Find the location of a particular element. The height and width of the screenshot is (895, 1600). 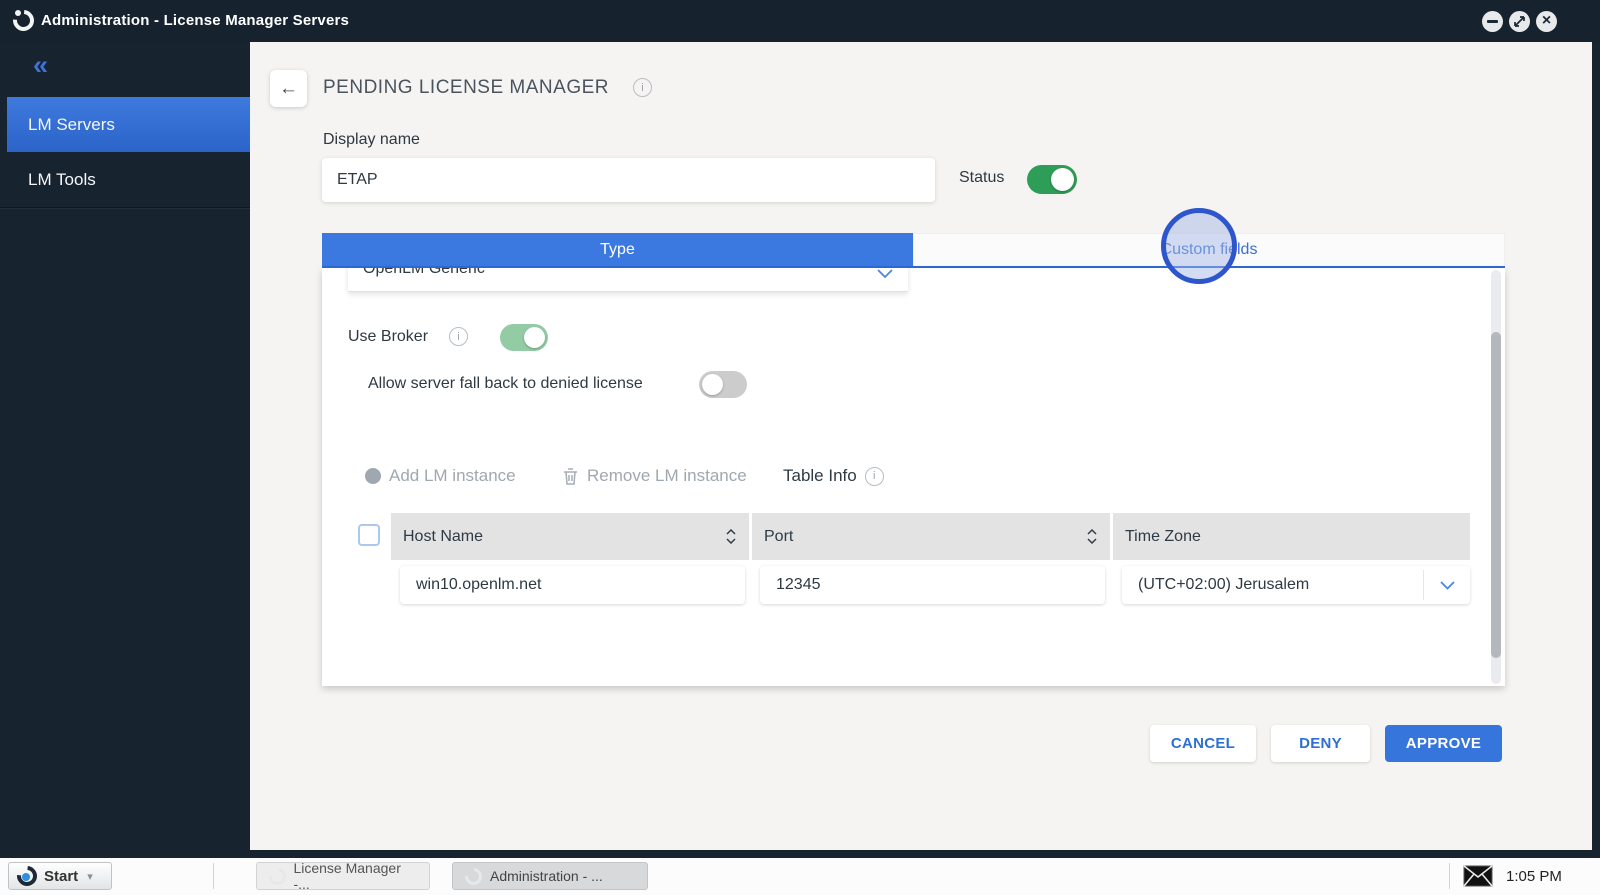

close-icon: × is located at coordinates (1546, 20).